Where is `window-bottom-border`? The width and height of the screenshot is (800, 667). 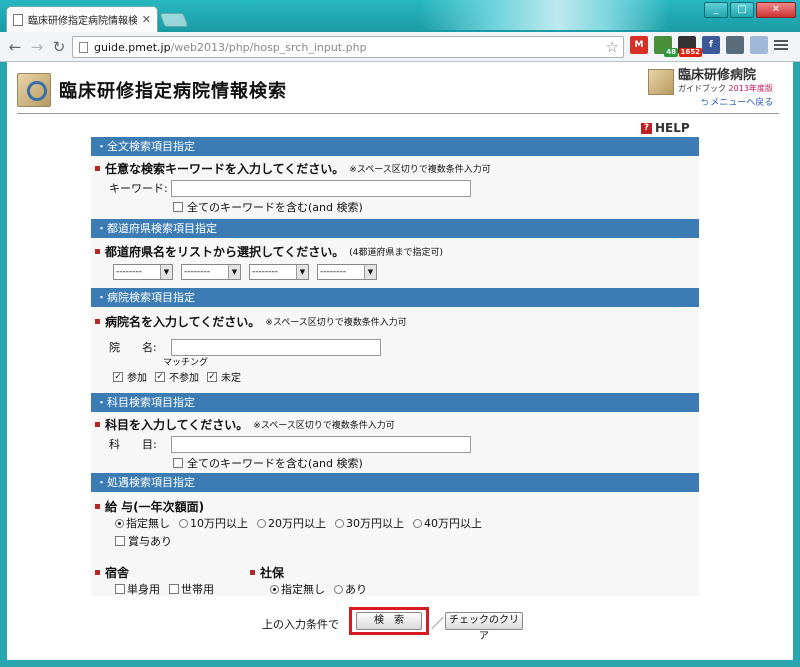 window-bottom-border is located at coordinates (400, 663).